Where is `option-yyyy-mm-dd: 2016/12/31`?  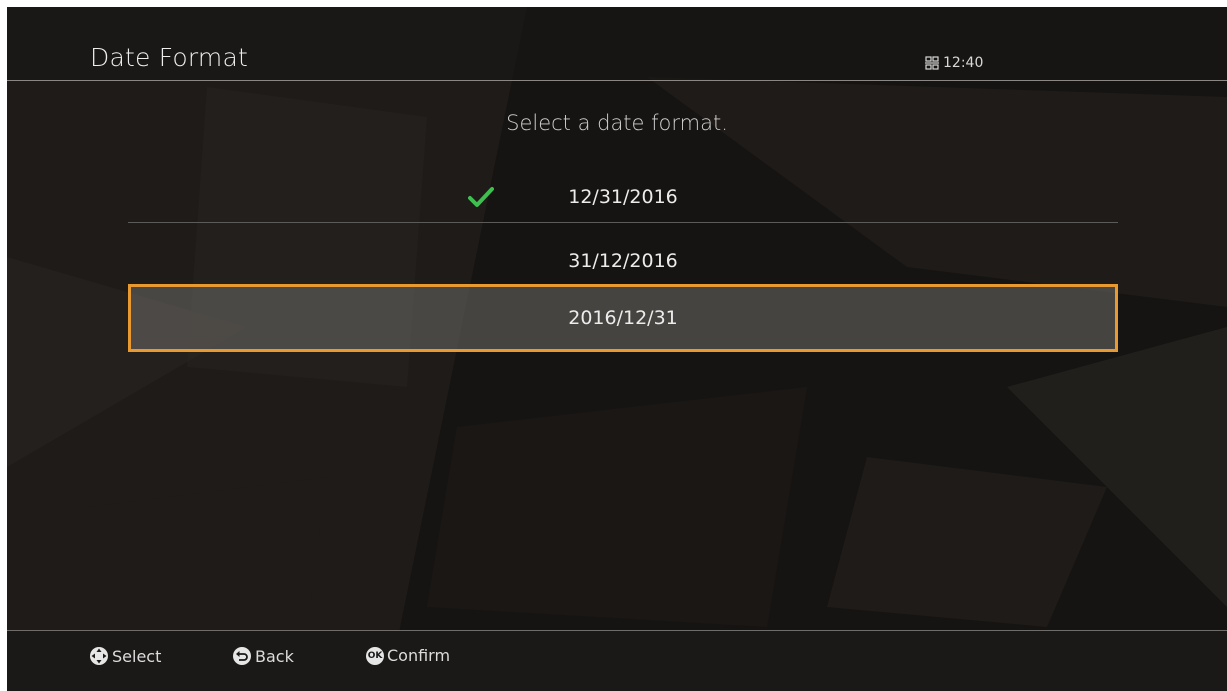
option-yyyy-mm-dd: 2016/12/31 is located at coordinates (623, 318).